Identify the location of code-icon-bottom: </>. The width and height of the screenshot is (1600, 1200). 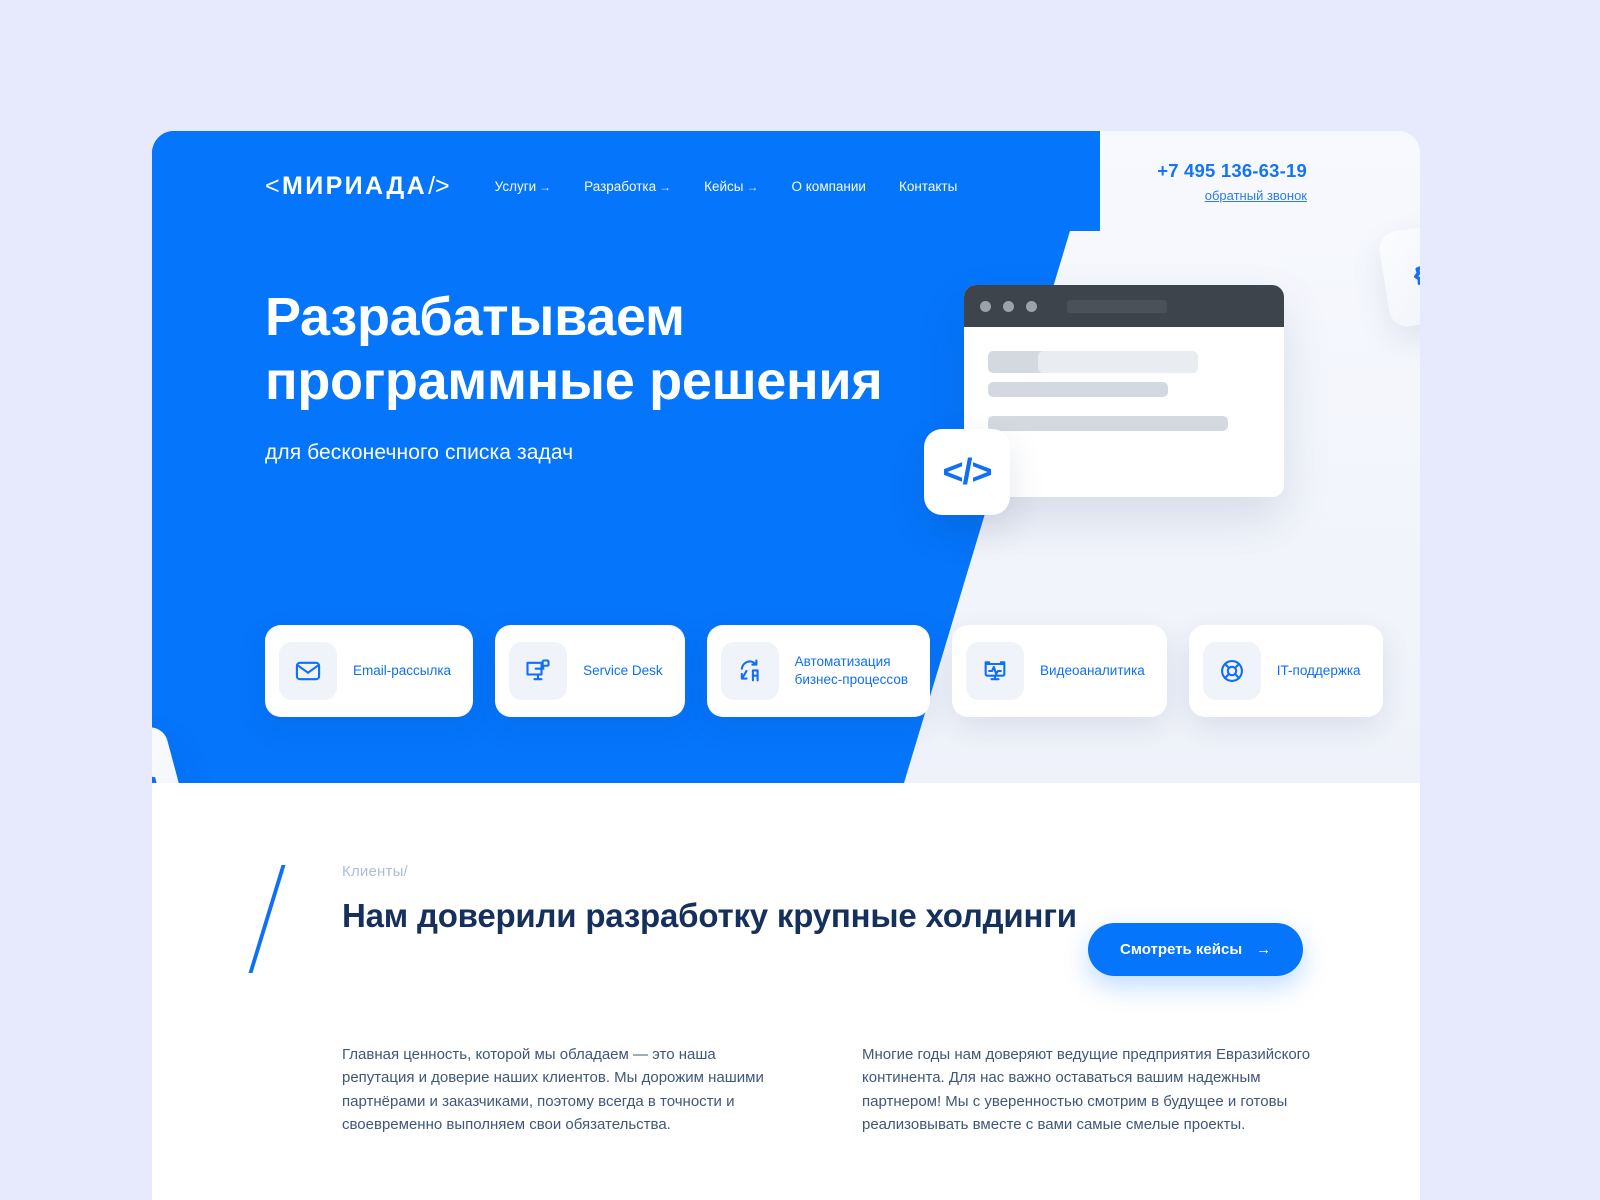
(157, 768).